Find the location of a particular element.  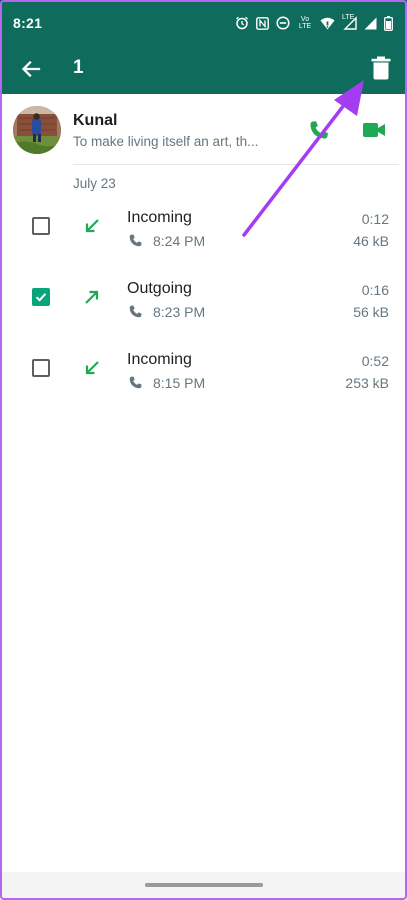

call-duration: 0:52 is located at coordinates (375, 361).